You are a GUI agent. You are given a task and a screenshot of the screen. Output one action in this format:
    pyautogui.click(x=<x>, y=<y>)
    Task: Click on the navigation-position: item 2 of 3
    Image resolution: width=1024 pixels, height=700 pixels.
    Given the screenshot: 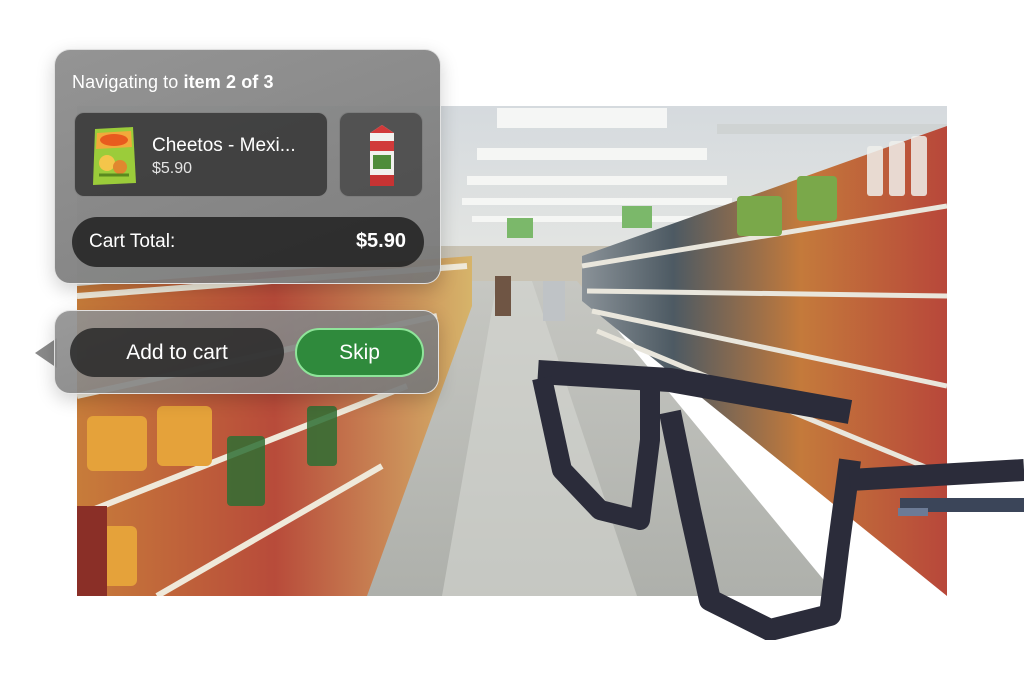 What is the action you would take?
    pyautogui.click(x=228, y=82)
    